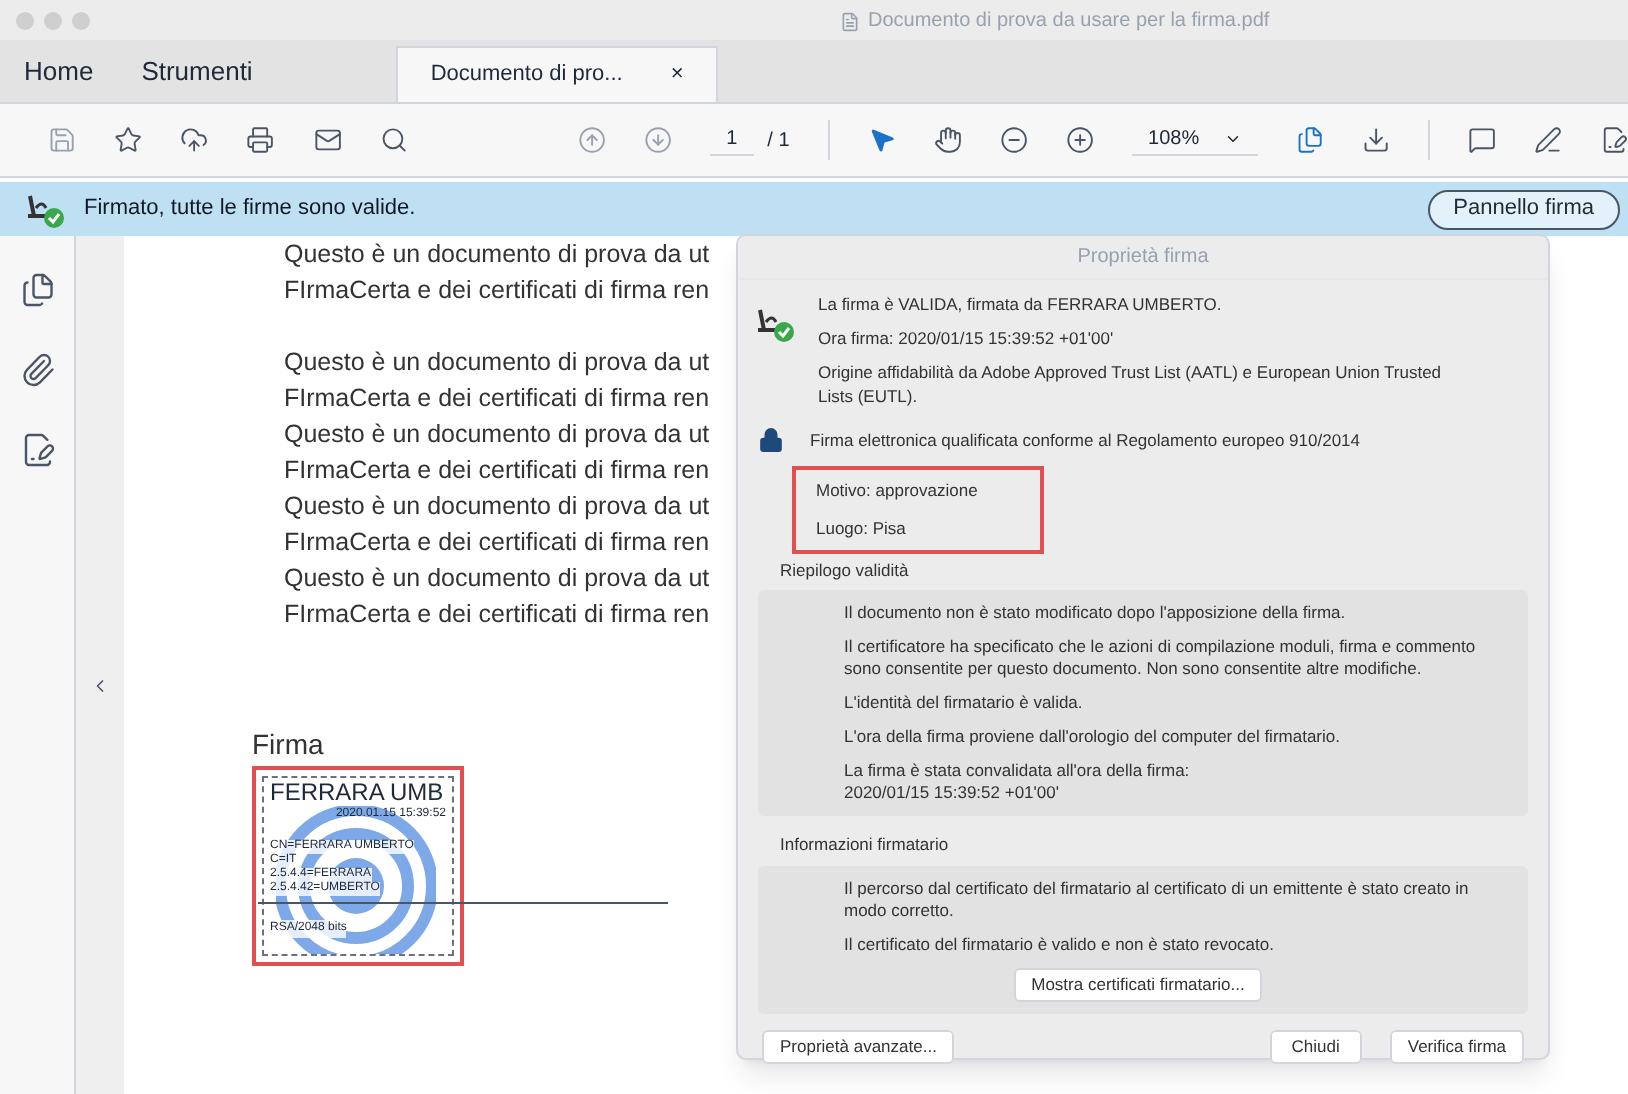 The width and height of the screenshot is (1628, 1094). Describe the element at coordinates (197, 72) in the screenshot. I see `nav-tab: Strumenti` at that location.